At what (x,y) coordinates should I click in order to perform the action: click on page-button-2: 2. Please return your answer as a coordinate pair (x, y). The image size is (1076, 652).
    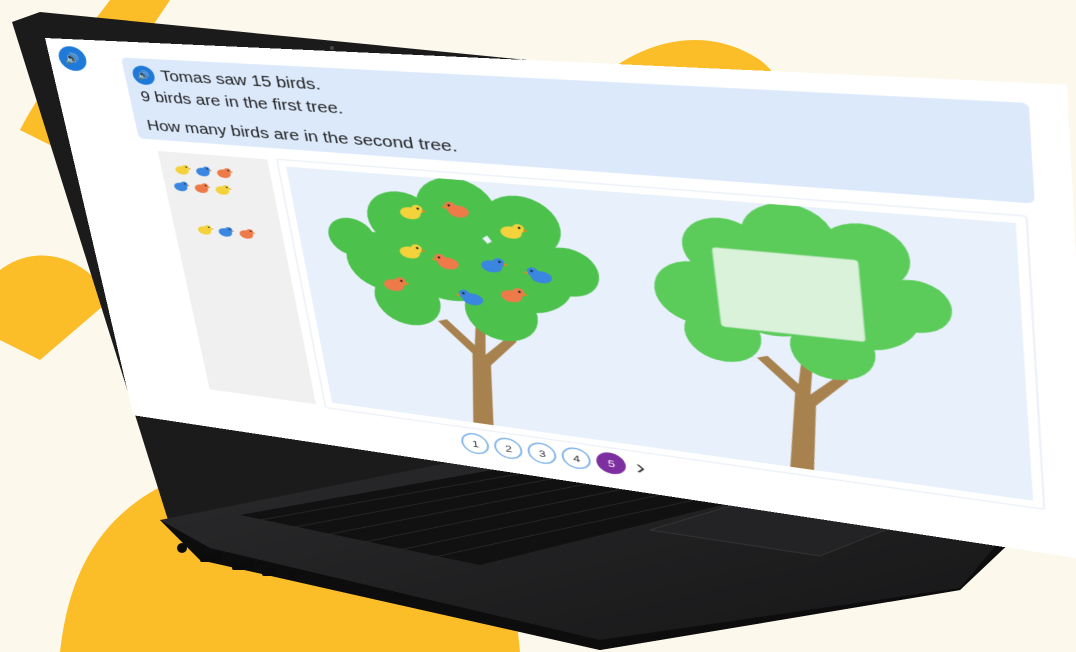
    Looking at the image, I should click on (508, 448).